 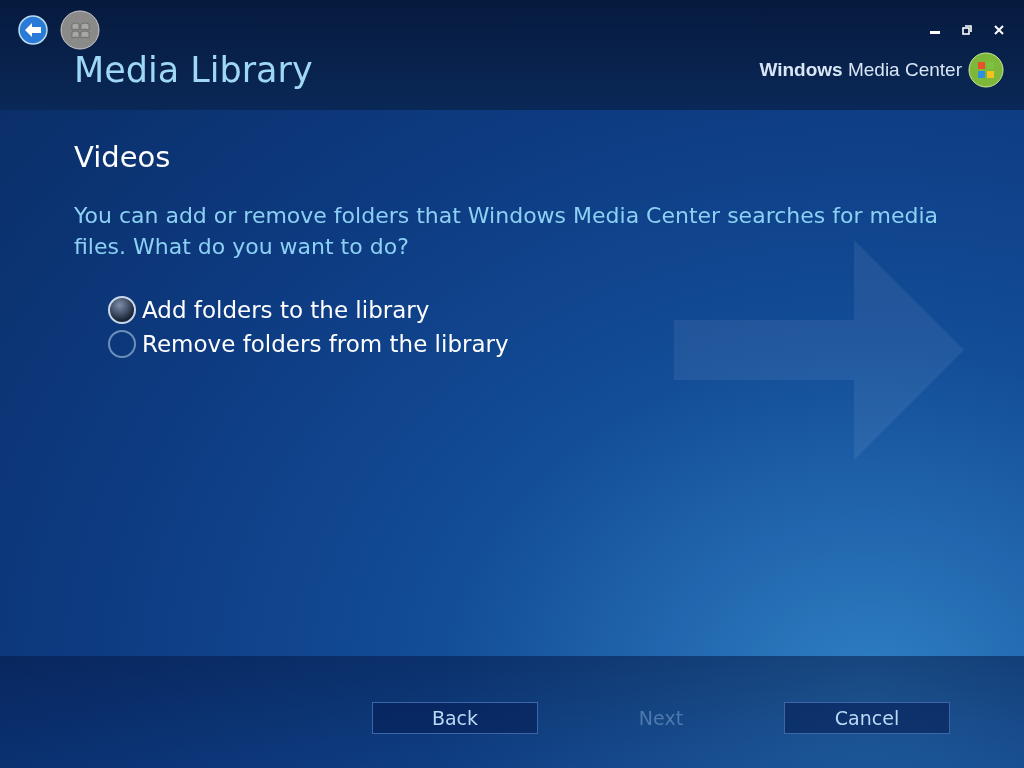 I want to click on wizard-button: Cancel, so click(x=867, y=718).